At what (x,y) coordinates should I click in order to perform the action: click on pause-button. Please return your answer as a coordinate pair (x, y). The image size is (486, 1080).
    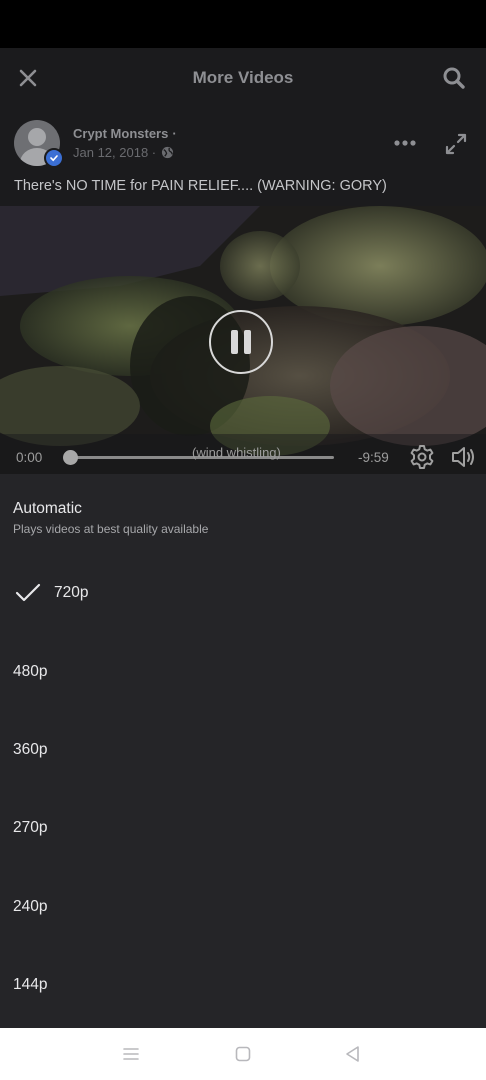
    Looking at the image, I should click on (241, 342).